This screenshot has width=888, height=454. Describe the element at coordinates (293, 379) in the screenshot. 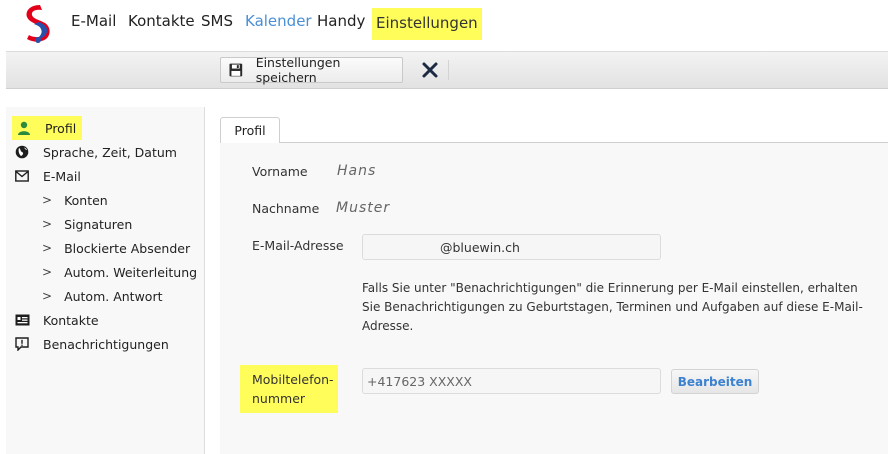

I see `mobile-number-label-line1: Mobiltelefon-` at that location.